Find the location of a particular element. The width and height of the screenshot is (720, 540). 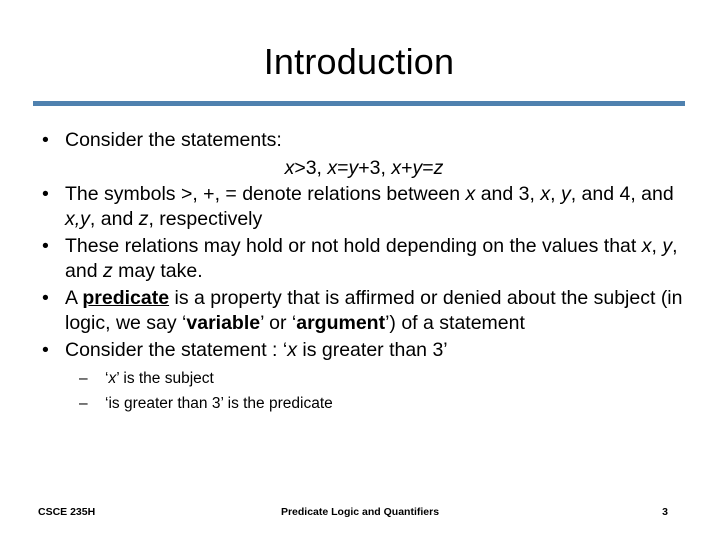

math-op-2: = is located at coordinates (343, 167).